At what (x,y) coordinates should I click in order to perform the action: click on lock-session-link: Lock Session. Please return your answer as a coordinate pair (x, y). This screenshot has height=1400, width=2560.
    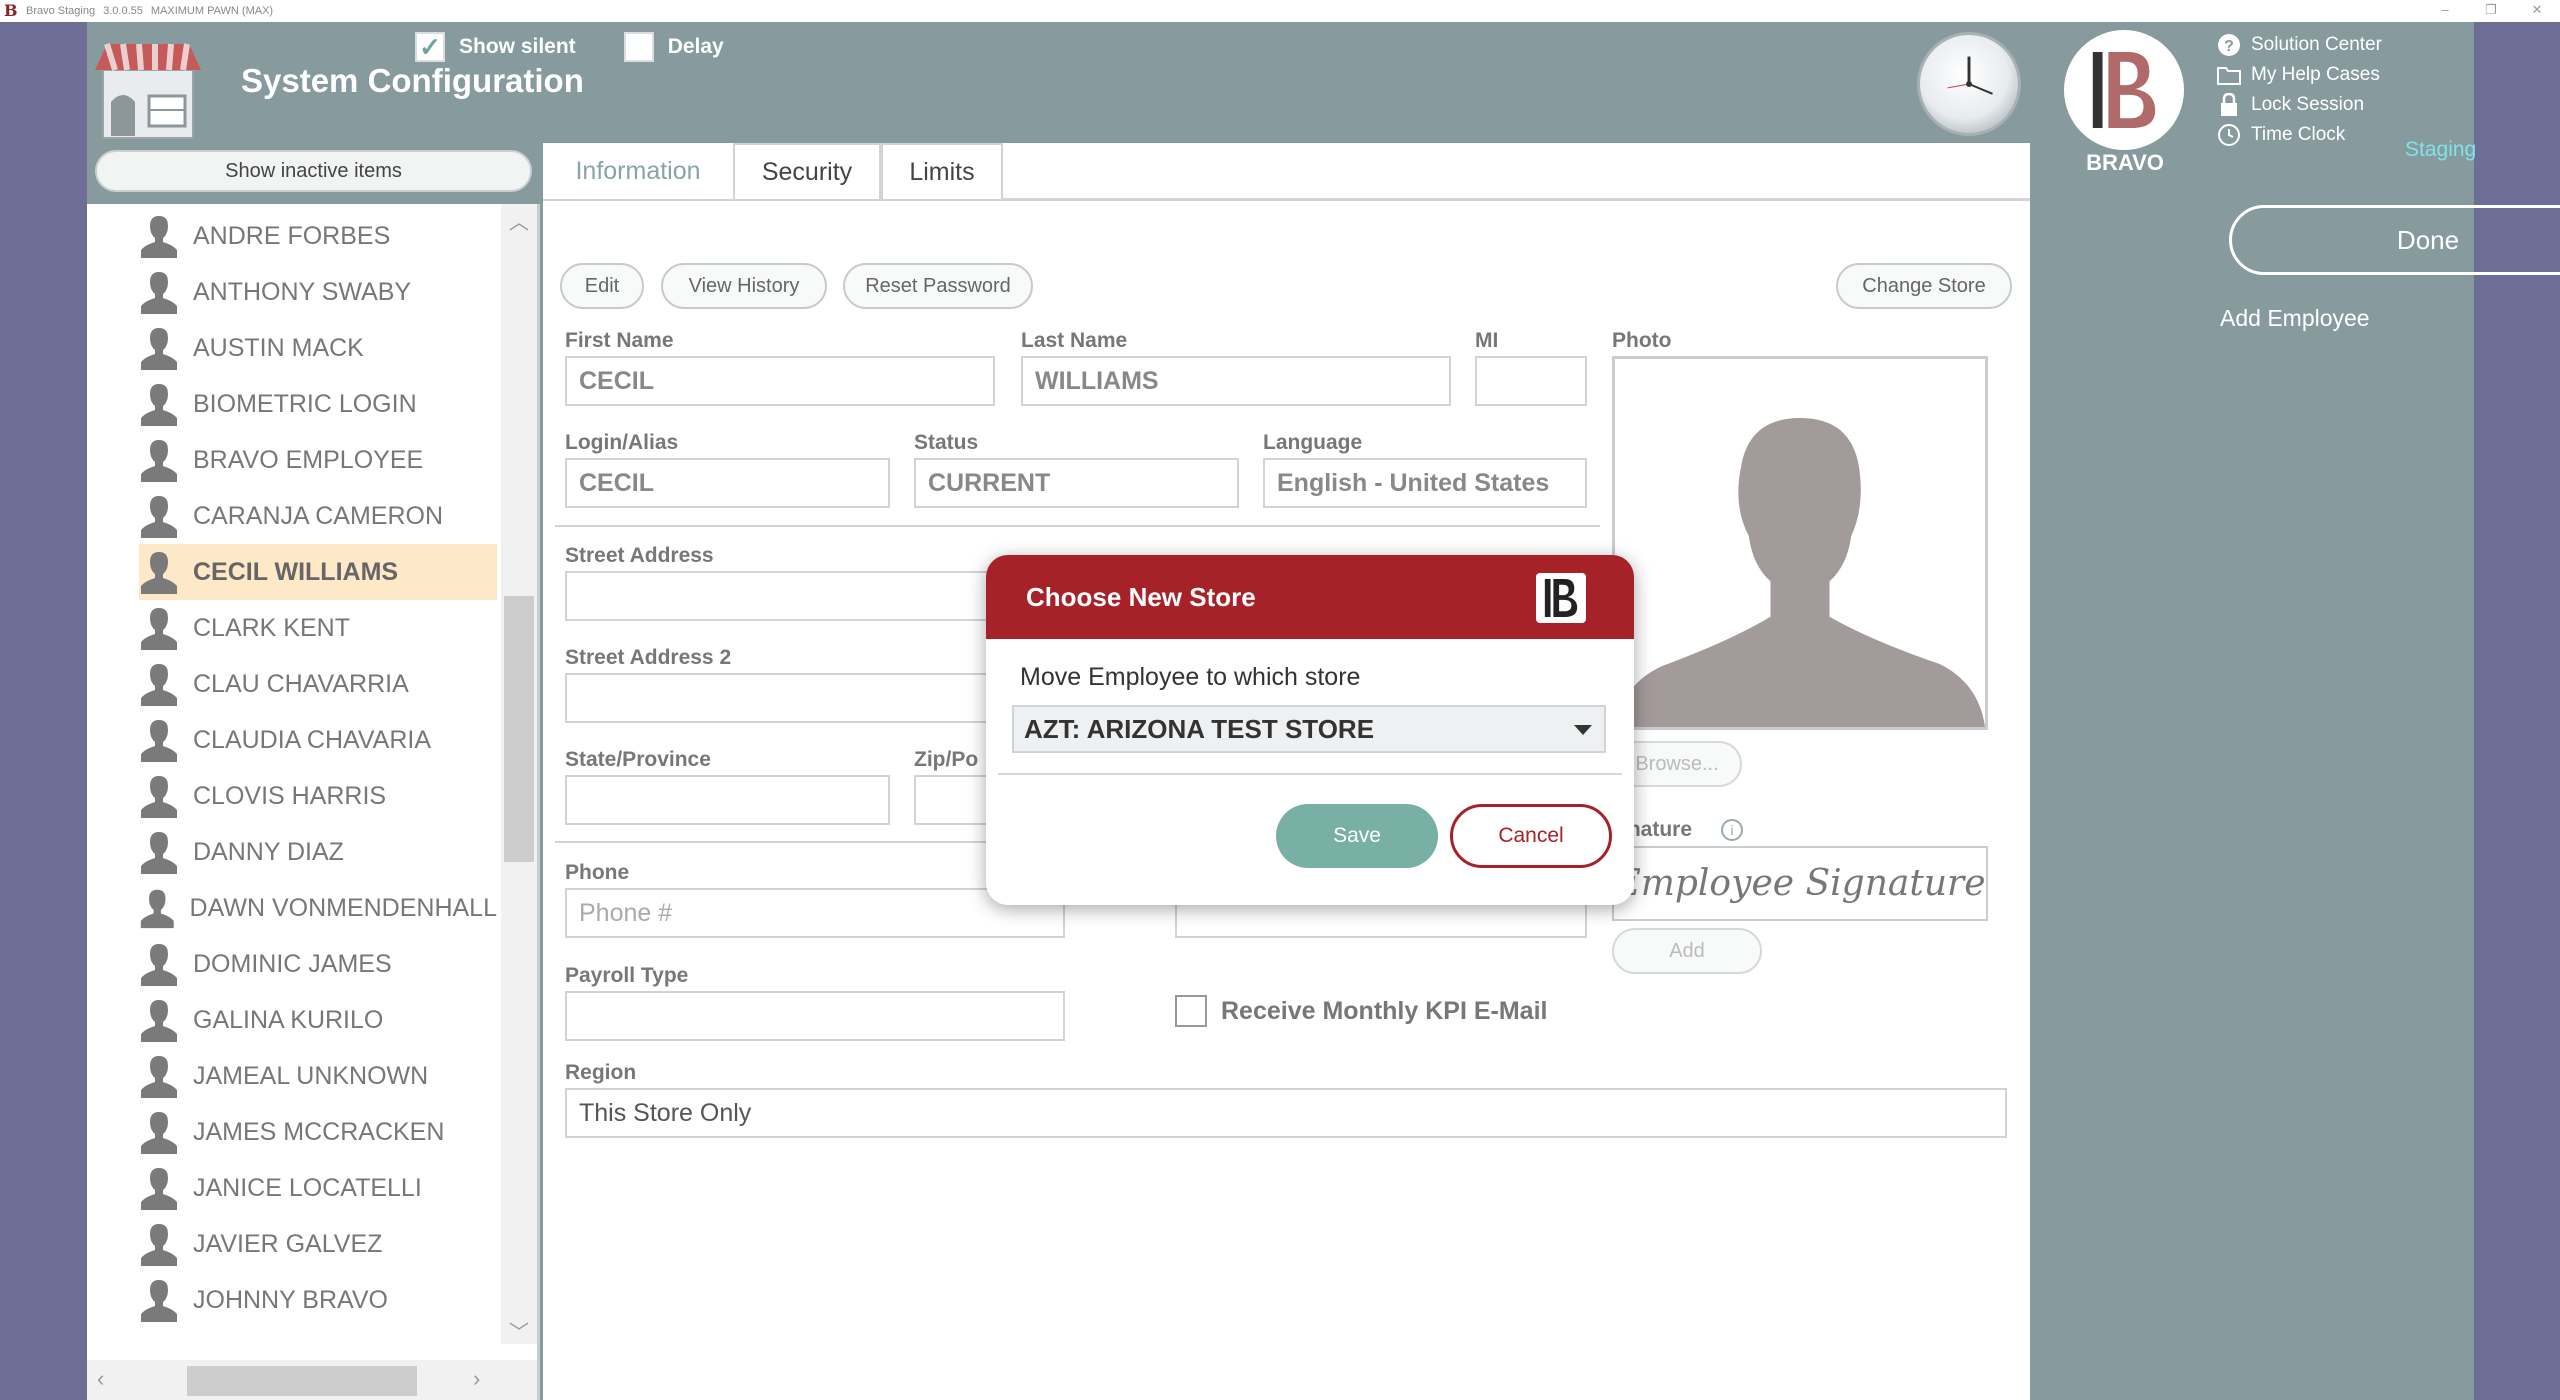
    Looking at the image, I should click on (2299, 105).